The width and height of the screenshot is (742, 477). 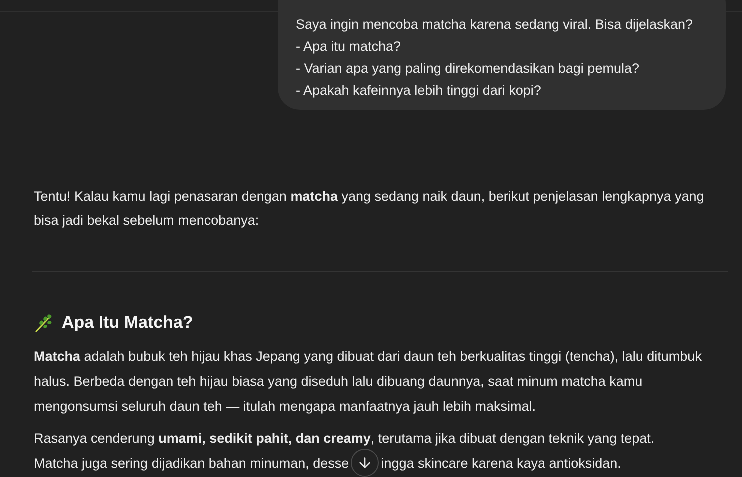 What do you see at coordinates (128, 323) in the screenshot?
I see `section-heading: Apa Itu Matcha?` at bounding box center [128, 323].